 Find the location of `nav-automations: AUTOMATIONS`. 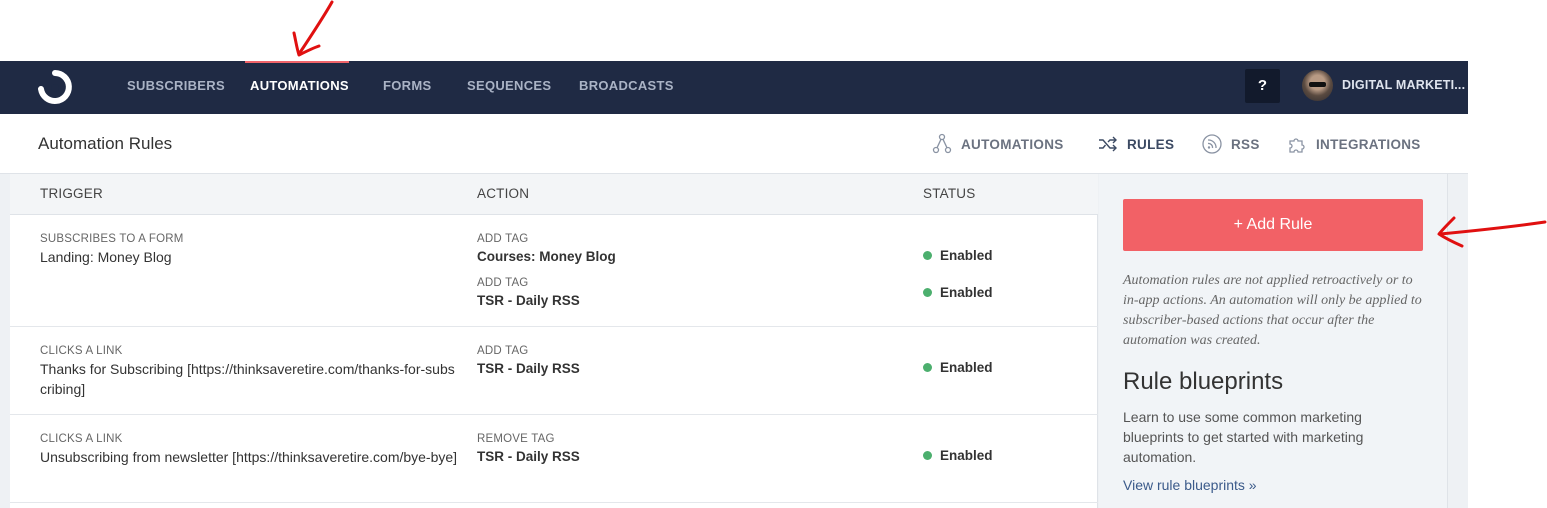

nav-automations: AUTOMATIONS is located at coordinates (299, 87).